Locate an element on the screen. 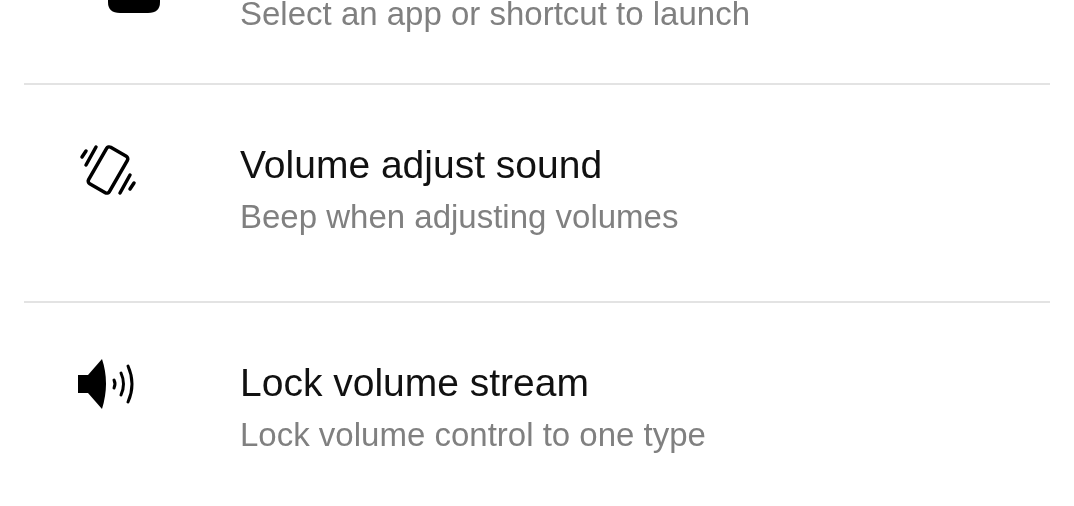  setting-summary: Beep when adjusting volumes is located at coordinates (459, 217).